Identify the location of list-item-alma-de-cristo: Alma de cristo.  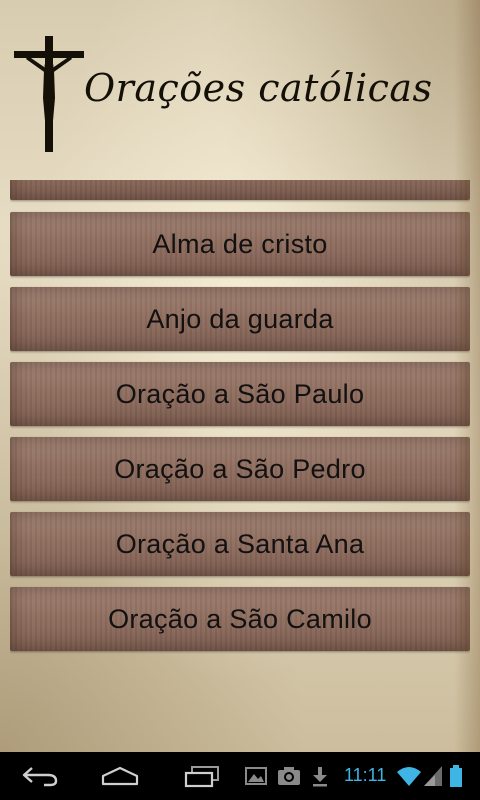
(240, 244).